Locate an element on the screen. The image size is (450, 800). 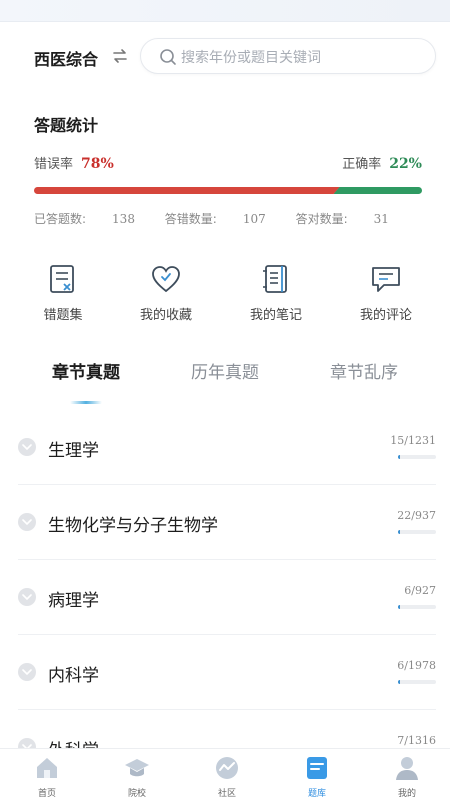
tool-label: 我的笔记 is located at coordinates (275, 315).